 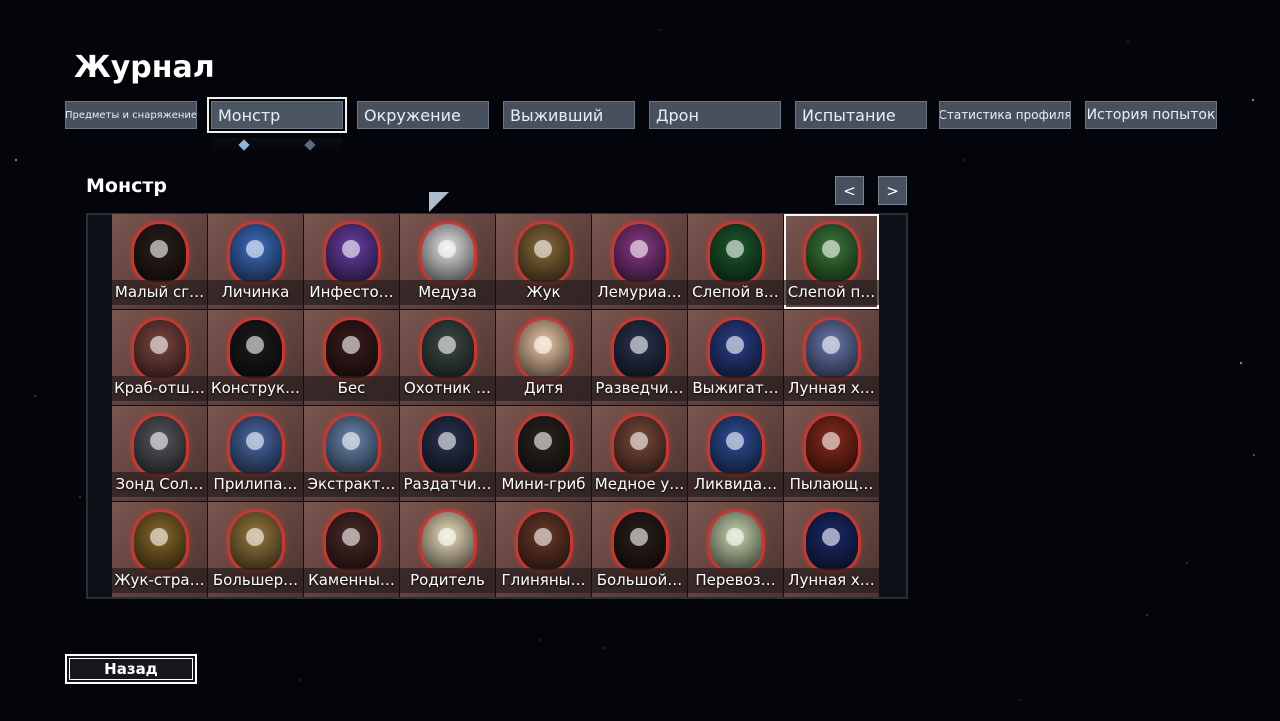 What do you see at coordinates (543, 292) in the screenshot?
I see `monster-label: Жук` at bounding box center [543, 292].